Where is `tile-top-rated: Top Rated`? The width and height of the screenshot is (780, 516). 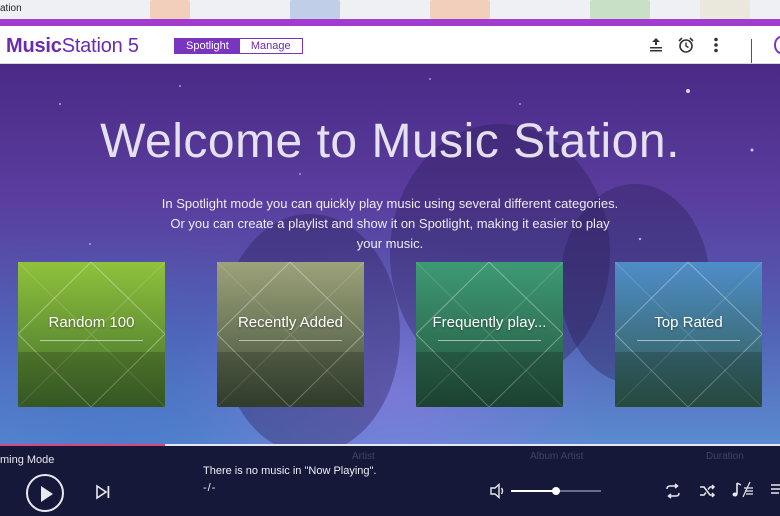 tile-top-rated: Top Rated is located at coordinates (688, 334).